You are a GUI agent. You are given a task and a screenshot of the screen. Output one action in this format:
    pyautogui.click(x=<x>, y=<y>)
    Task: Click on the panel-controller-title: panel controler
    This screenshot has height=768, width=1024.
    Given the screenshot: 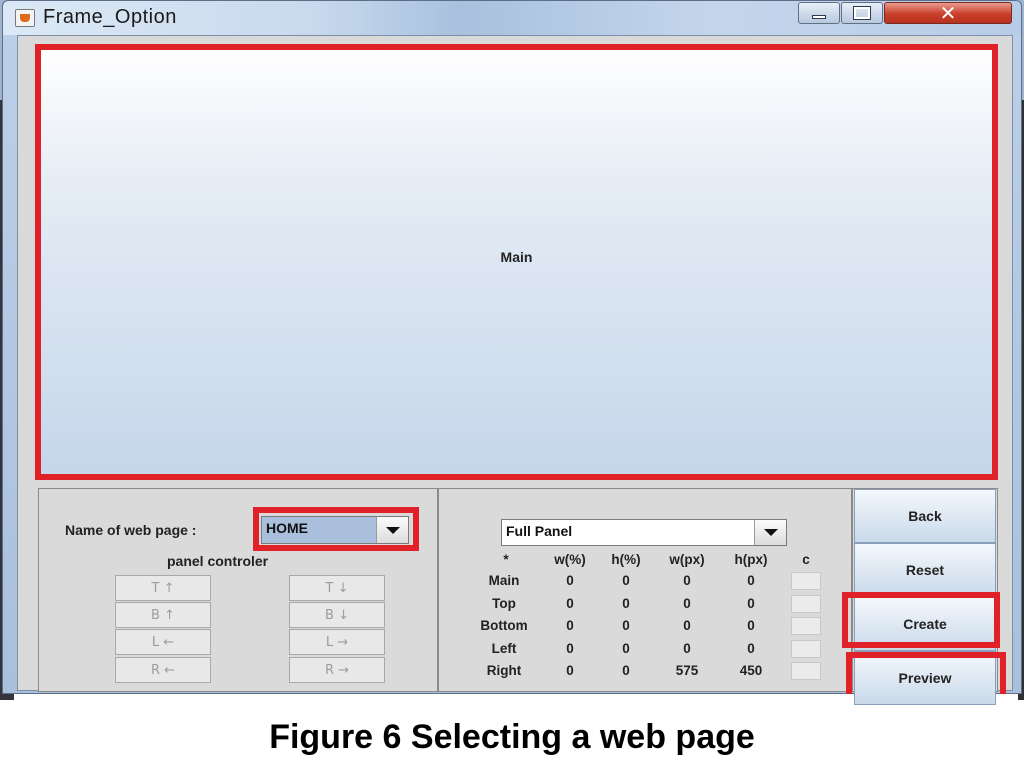 What is the action you would take?
    pyautogui.click(x=218, y=561)
    